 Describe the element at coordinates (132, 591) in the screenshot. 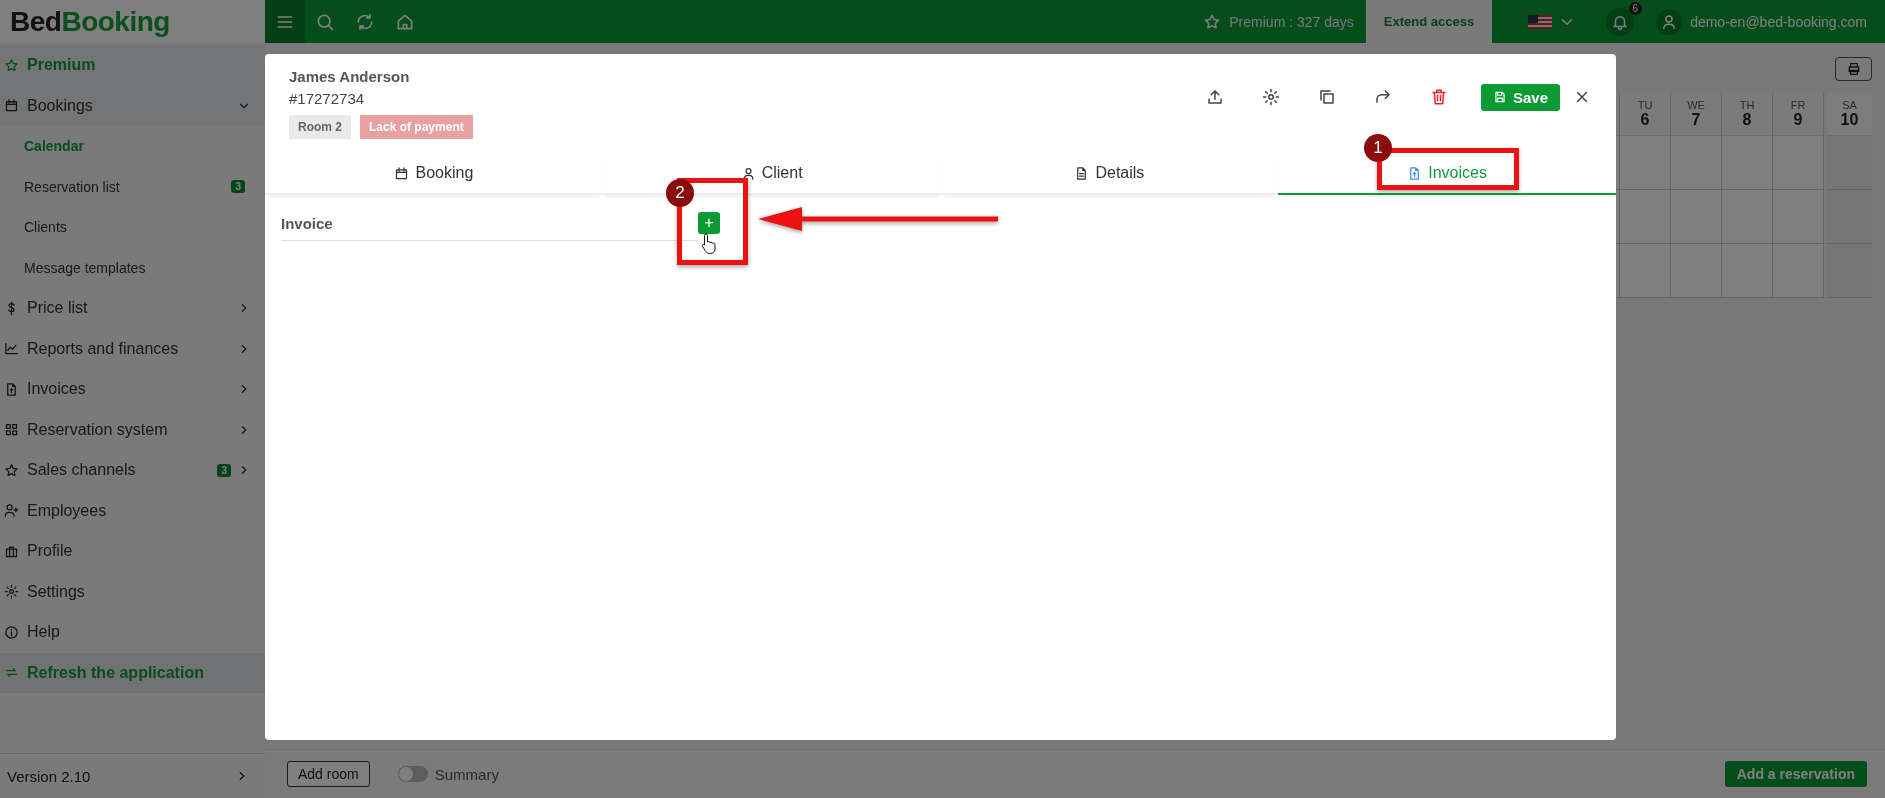

I see `sidebar-item: Settings` at that location.